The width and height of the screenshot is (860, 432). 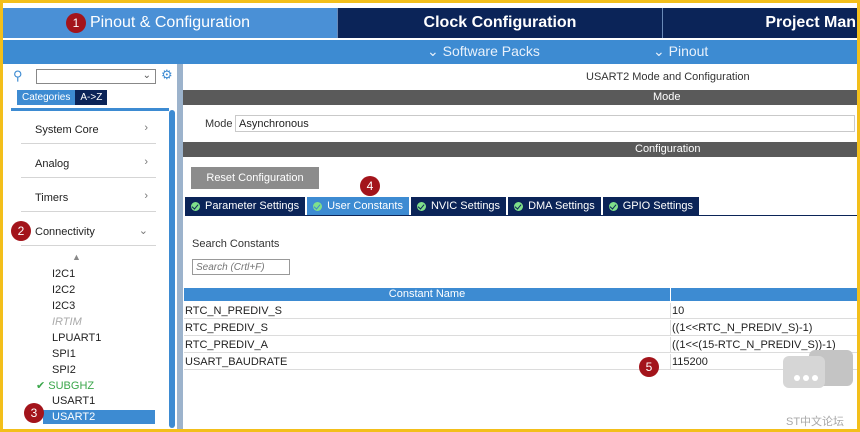 I want to click on software-packs-menu: ⌄ Software Packs, so click(x=483, y=51).